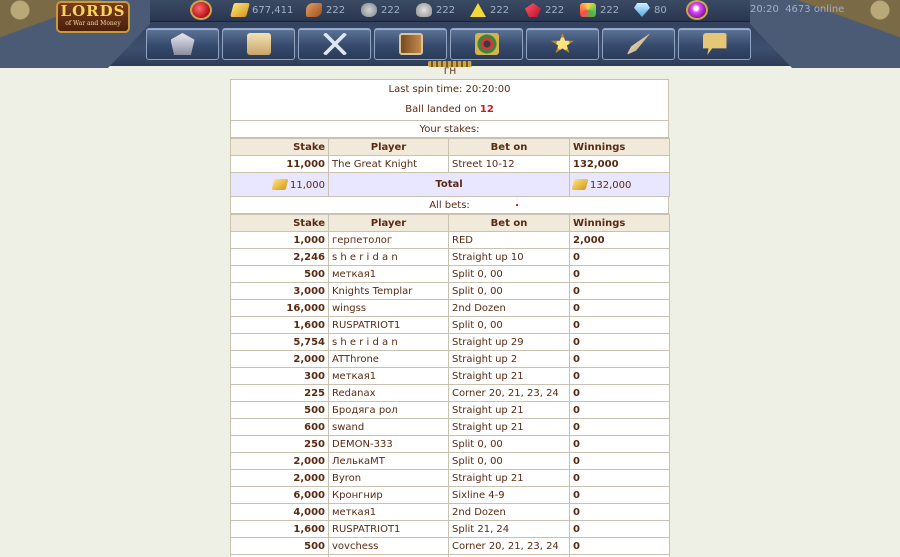  Describe the element at coordinates (388, 461) in the screenshot. I see `player-cell: ЛелькаМТ` at that location.